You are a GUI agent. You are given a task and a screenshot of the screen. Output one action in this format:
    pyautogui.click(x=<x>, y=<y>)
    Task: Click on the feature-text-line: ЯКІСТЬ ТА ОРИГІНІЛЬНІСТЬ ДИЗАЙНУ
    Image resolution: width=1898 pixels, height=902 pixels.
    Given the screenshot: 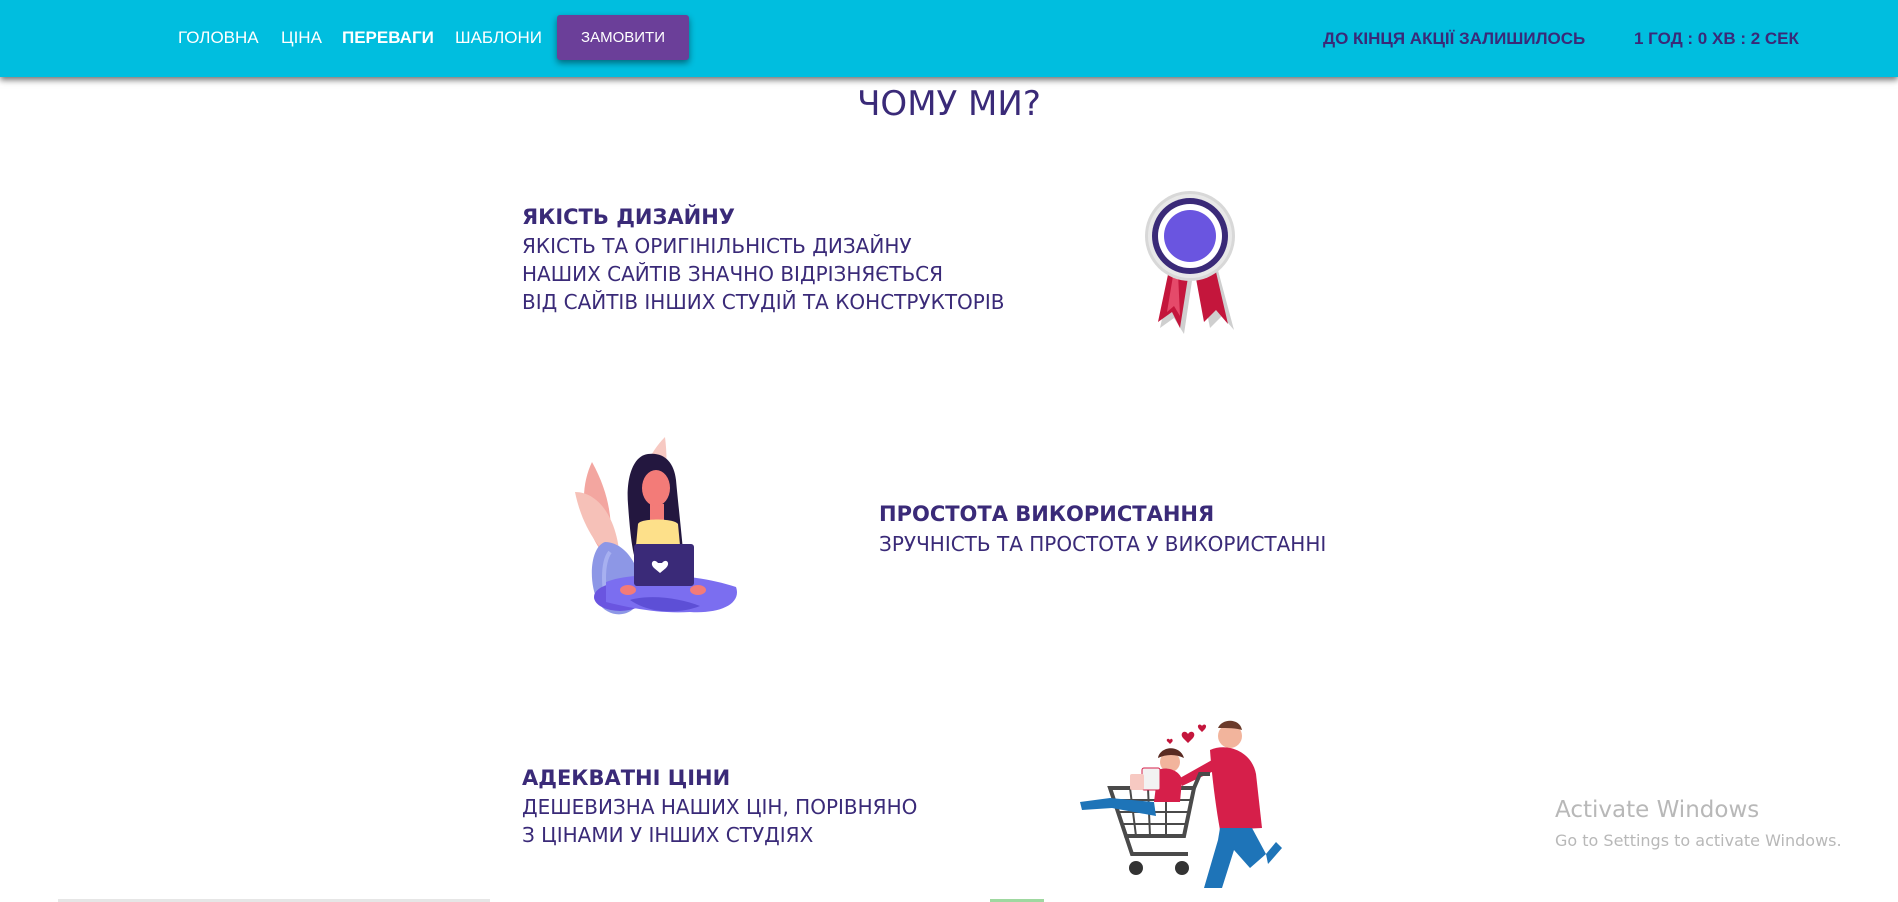 What is the action you would take?
    pyautogui.click(x=717, y=246)
    